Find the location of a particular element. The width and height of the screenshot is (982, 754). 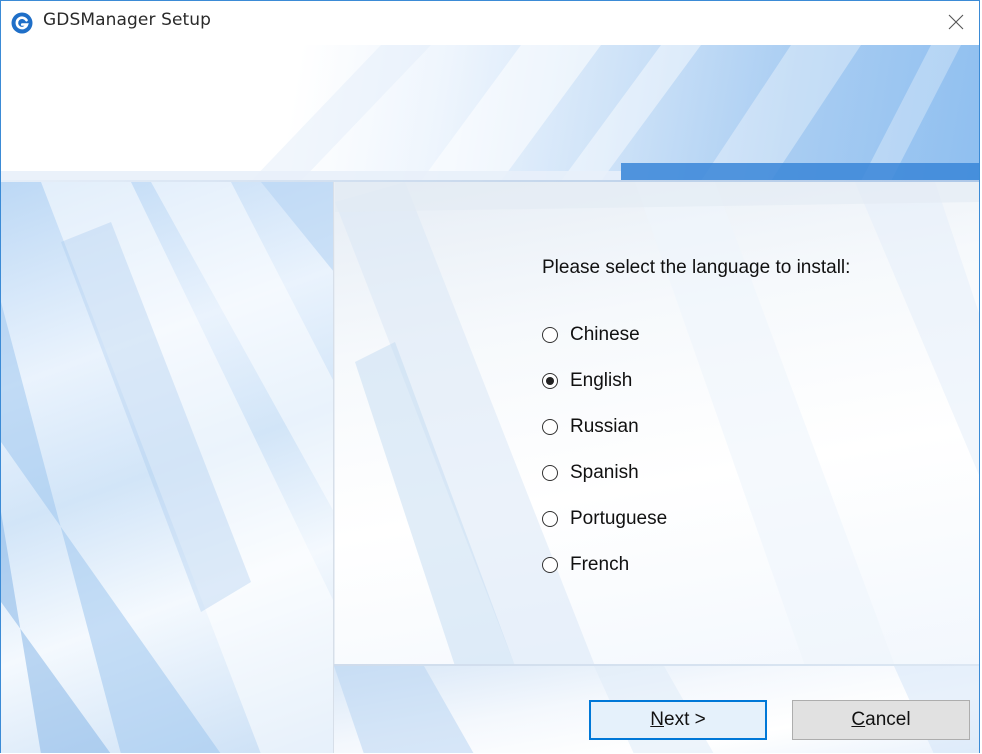

language-option-spanish: Spanish is located at coordinates (604, 473).